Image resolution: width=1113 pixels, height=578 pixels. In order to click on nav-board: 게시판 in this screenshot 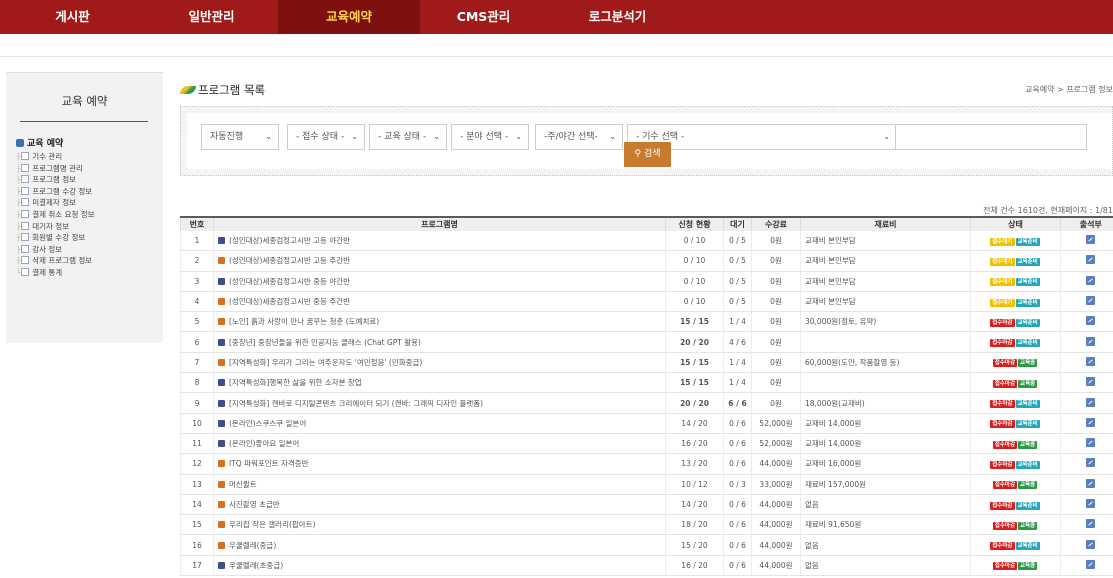, I will do `click(72, 17)`.